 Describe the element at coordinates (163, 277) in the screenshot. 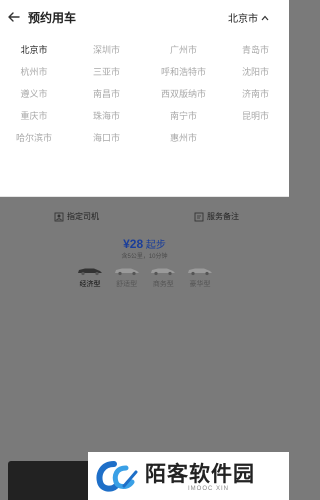

I see `car-type-option: 商务型` at that location.